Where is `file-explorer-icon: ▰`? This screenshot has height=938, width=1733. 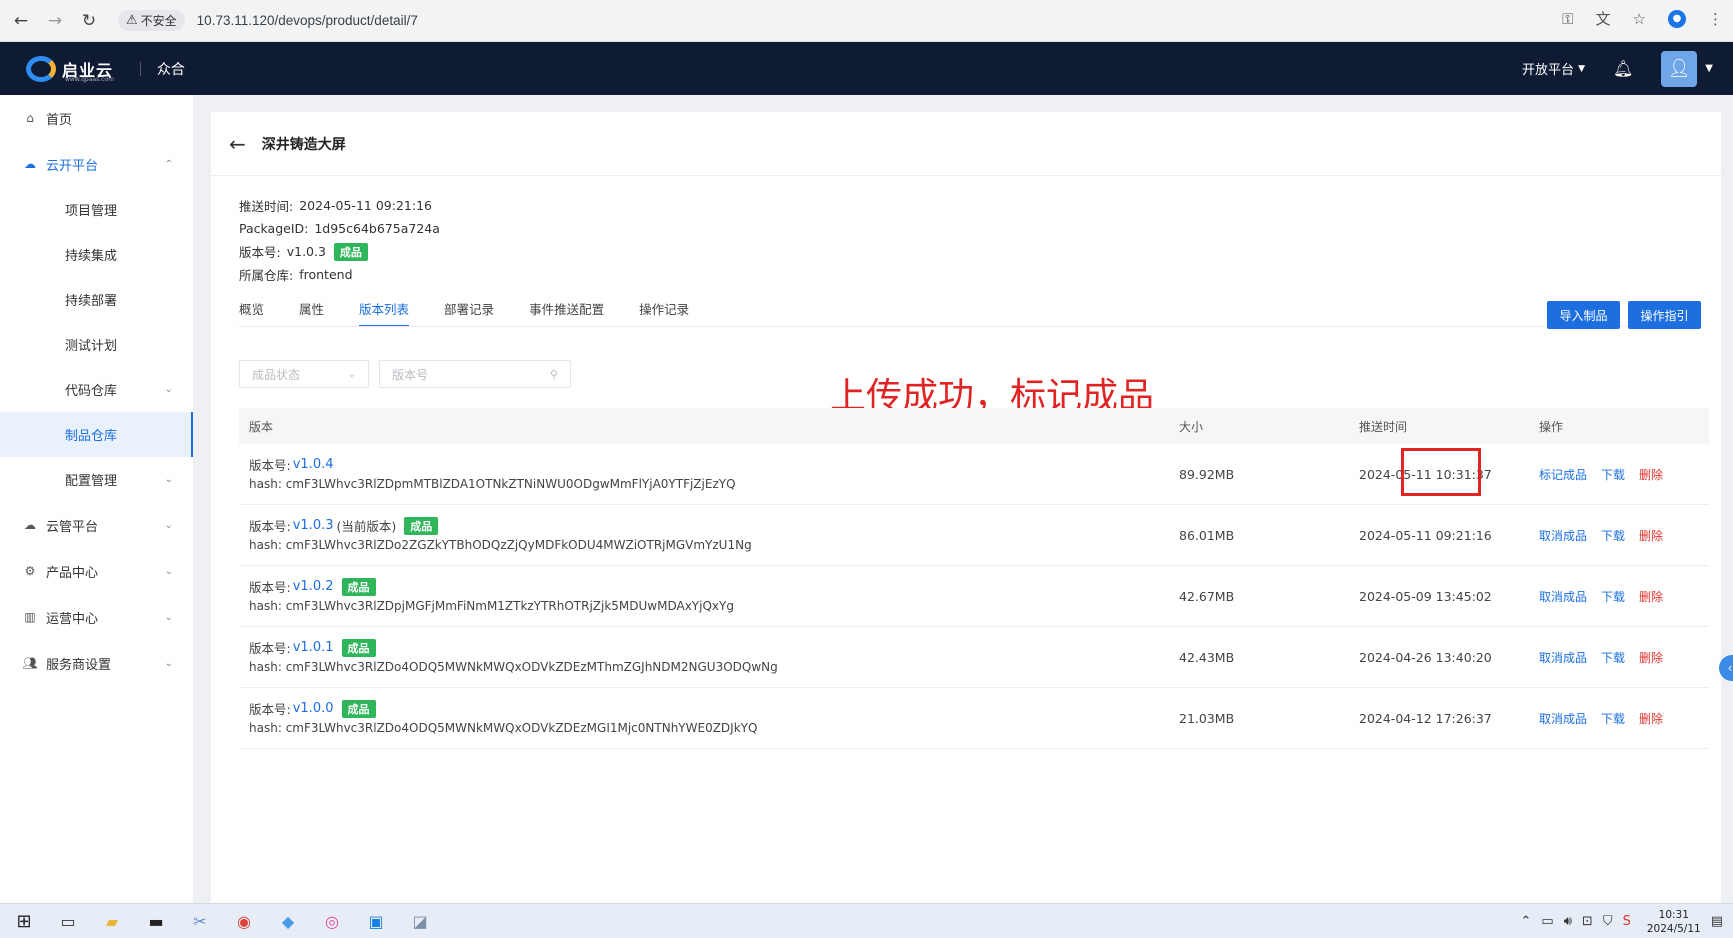 file-explorer-icon: ▰ is located at coordinates (112, 921).